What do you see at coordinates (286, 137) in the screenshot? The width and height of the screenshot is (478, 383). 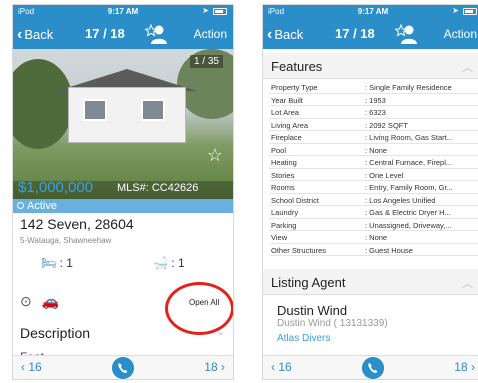 I see `feature-key: Fireplace` at bounding box center [286, 137].